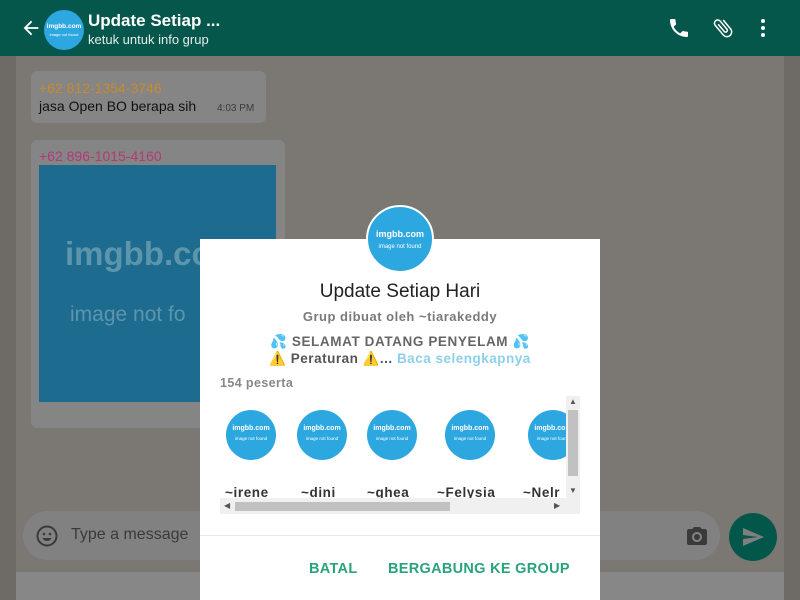  I want to click on scroll-down-arrow-icon: ▼, so click(573, 490).